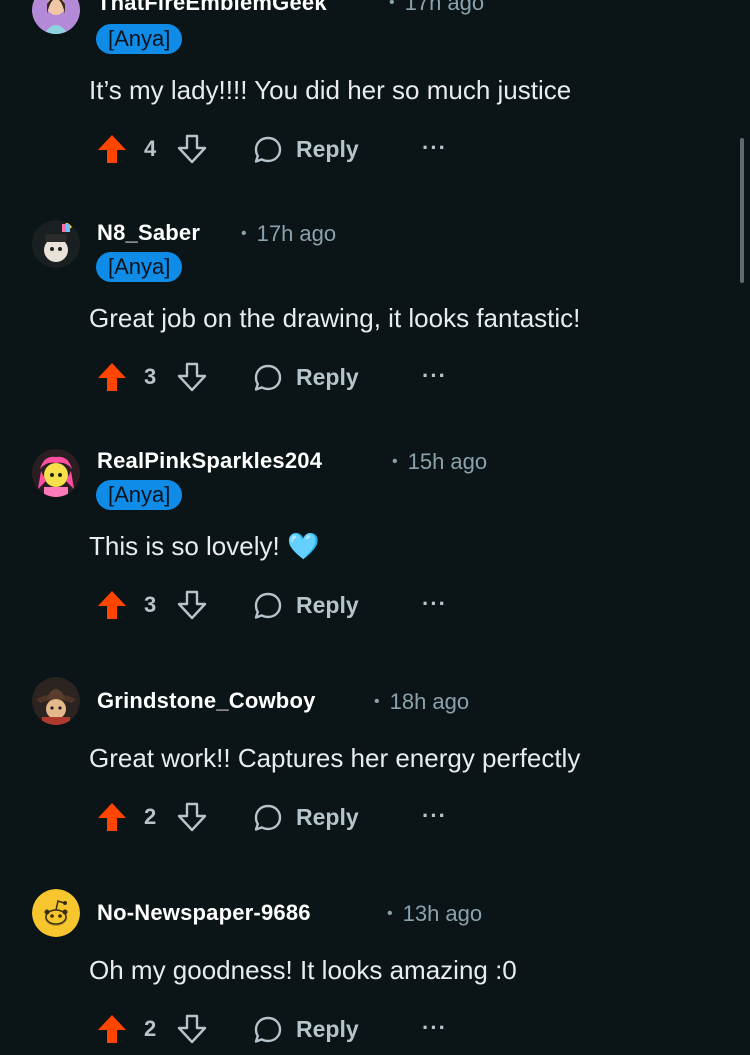 The image size is (750, 1055). I want to click on more-options-button: ···, so click(434, 1028).